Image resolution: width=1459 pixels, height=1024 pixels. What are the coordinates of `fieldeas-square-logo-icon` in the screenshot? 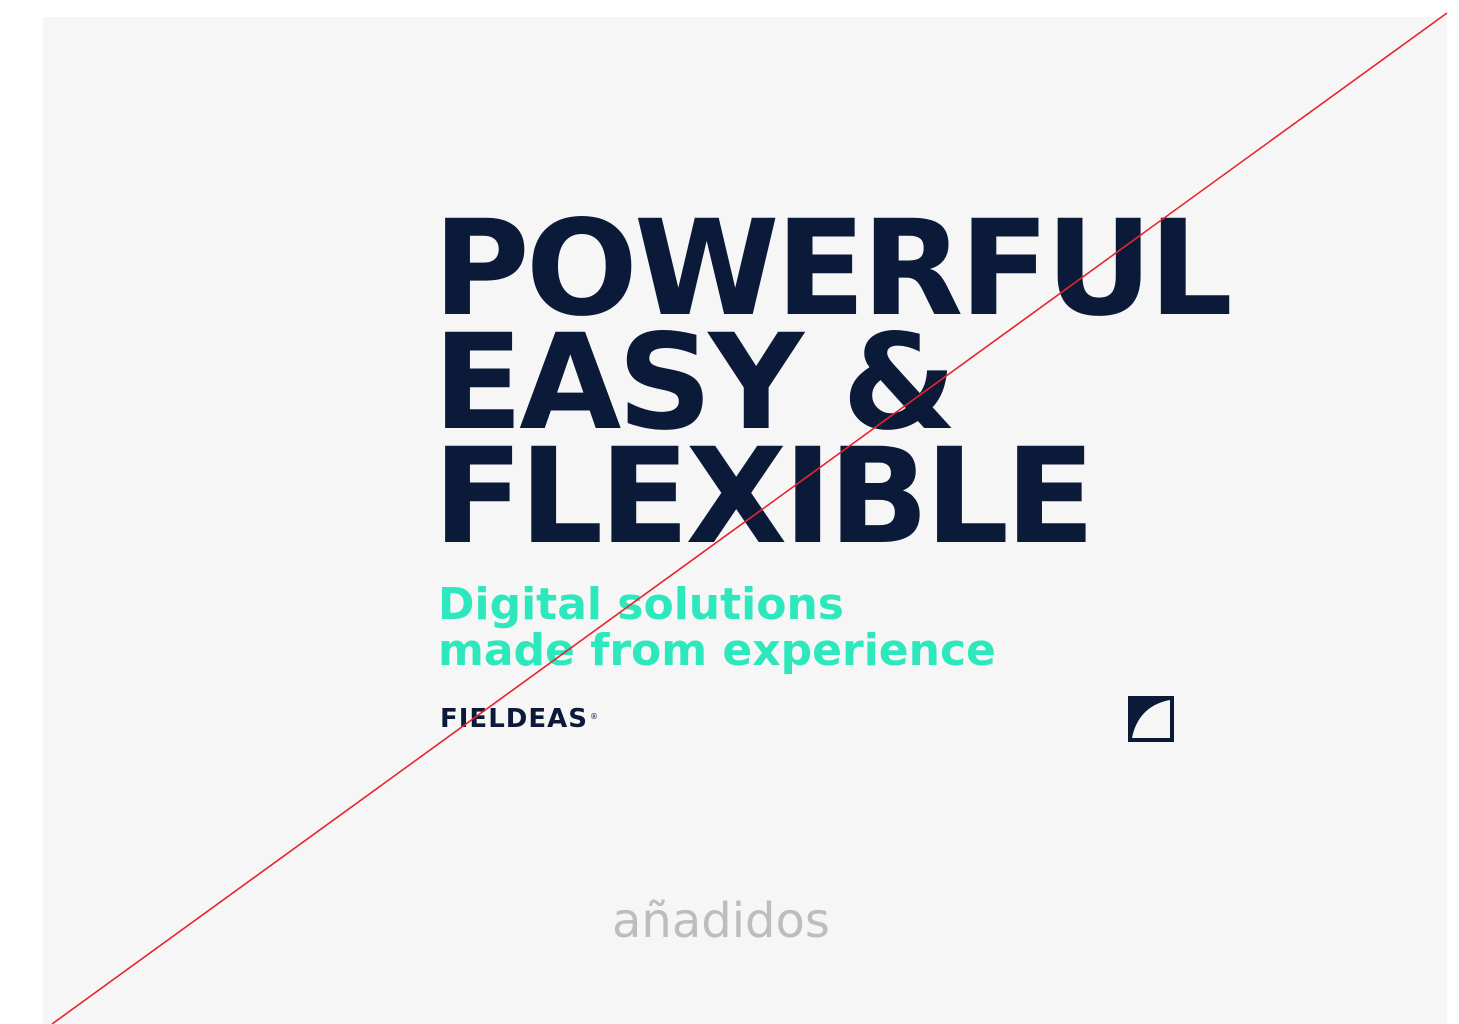 It's located at (1151, 719).